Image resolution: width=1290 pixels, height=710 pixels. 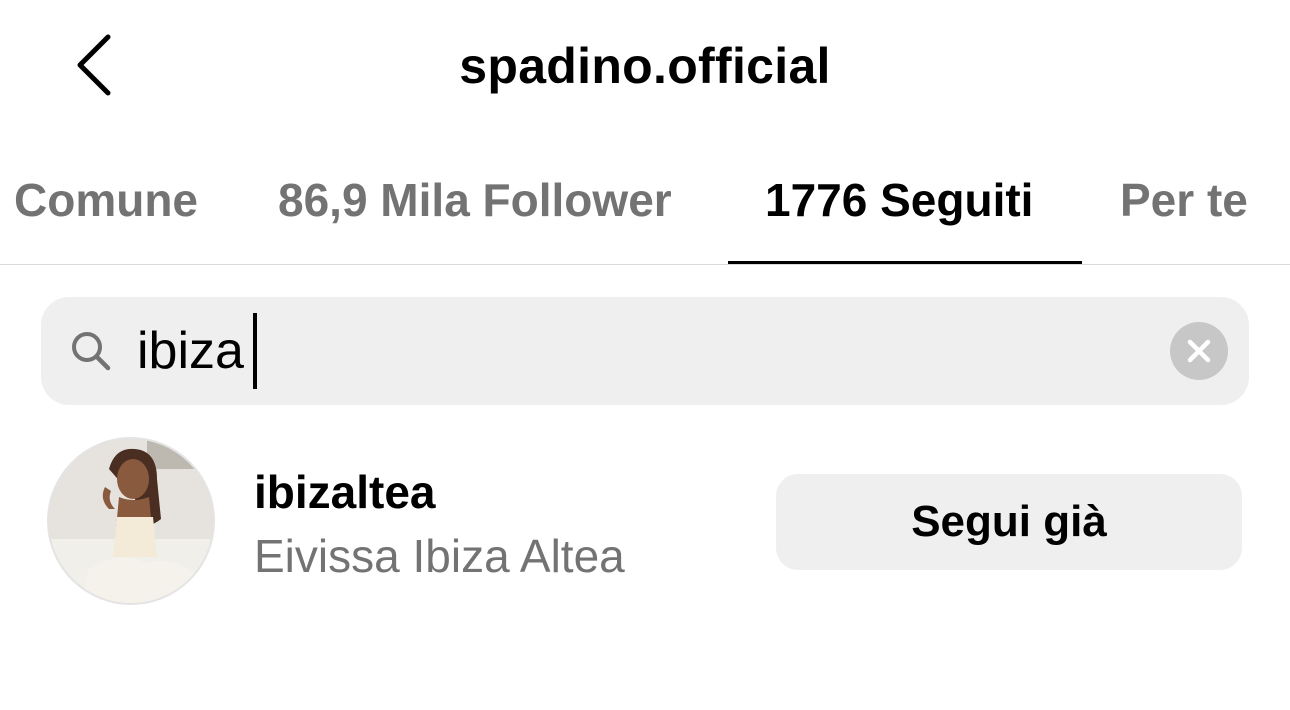 What do you see at coordinates (1009, 522) in the screenshot?
I see `following-button: Segui già` at bounding box center [1009, 522].